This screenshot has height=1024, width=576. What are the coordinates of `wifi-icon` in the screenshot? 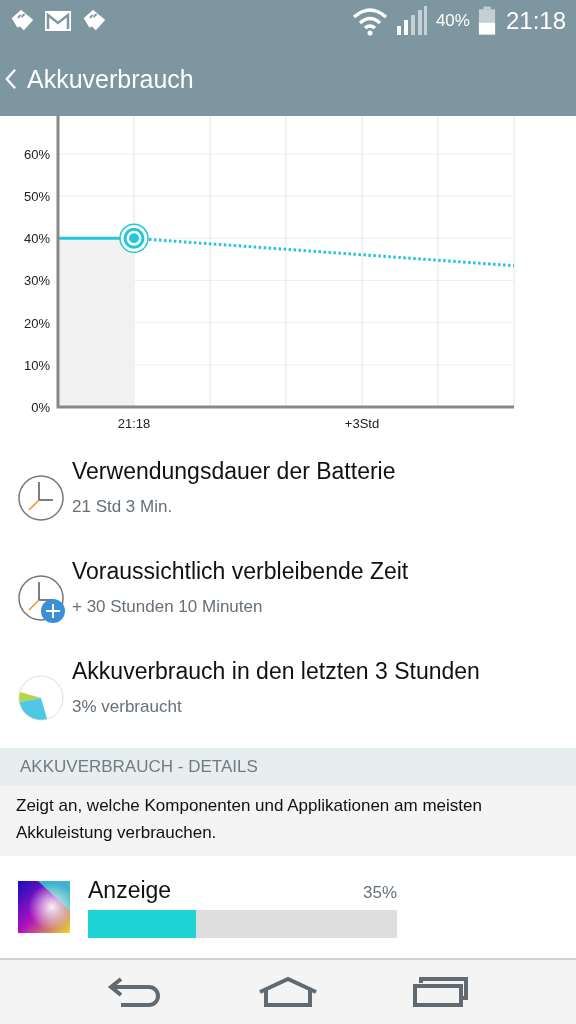 It's located at (369, 21).